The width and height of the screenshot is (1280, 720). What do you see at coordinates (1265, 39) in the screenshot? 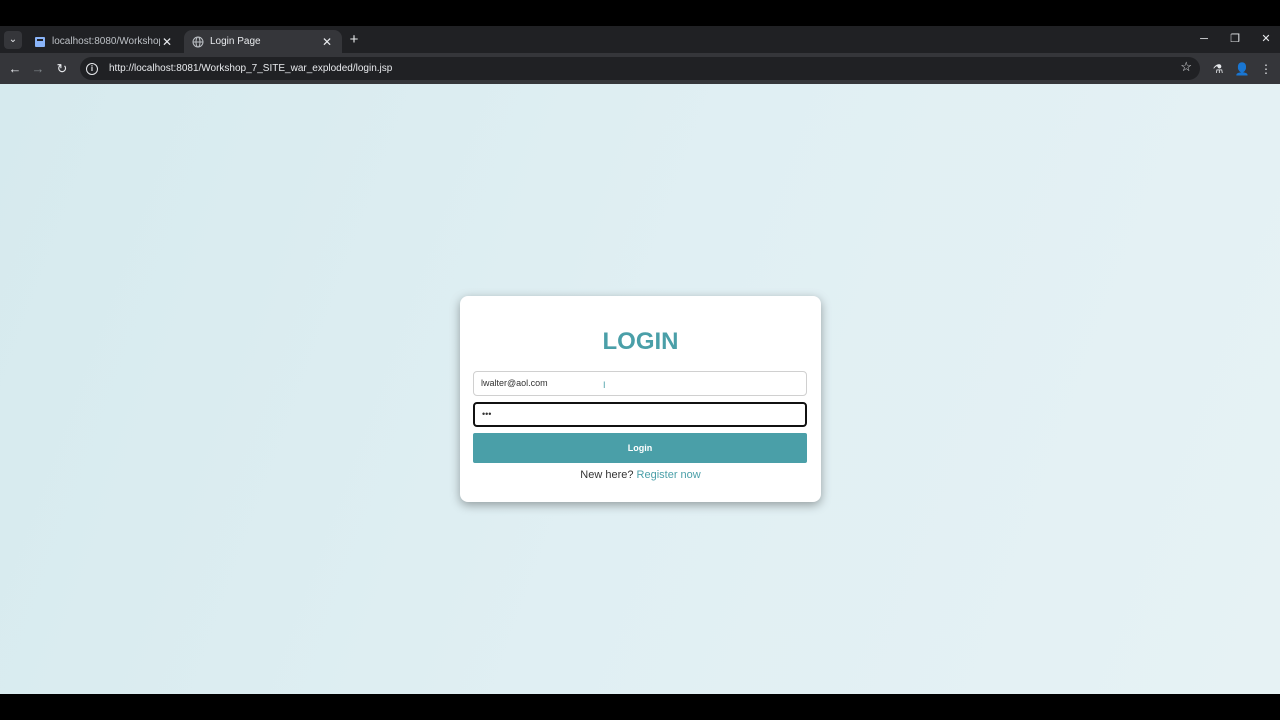
I see `window-close-button: ✕` at bounding box center [1265, 39].